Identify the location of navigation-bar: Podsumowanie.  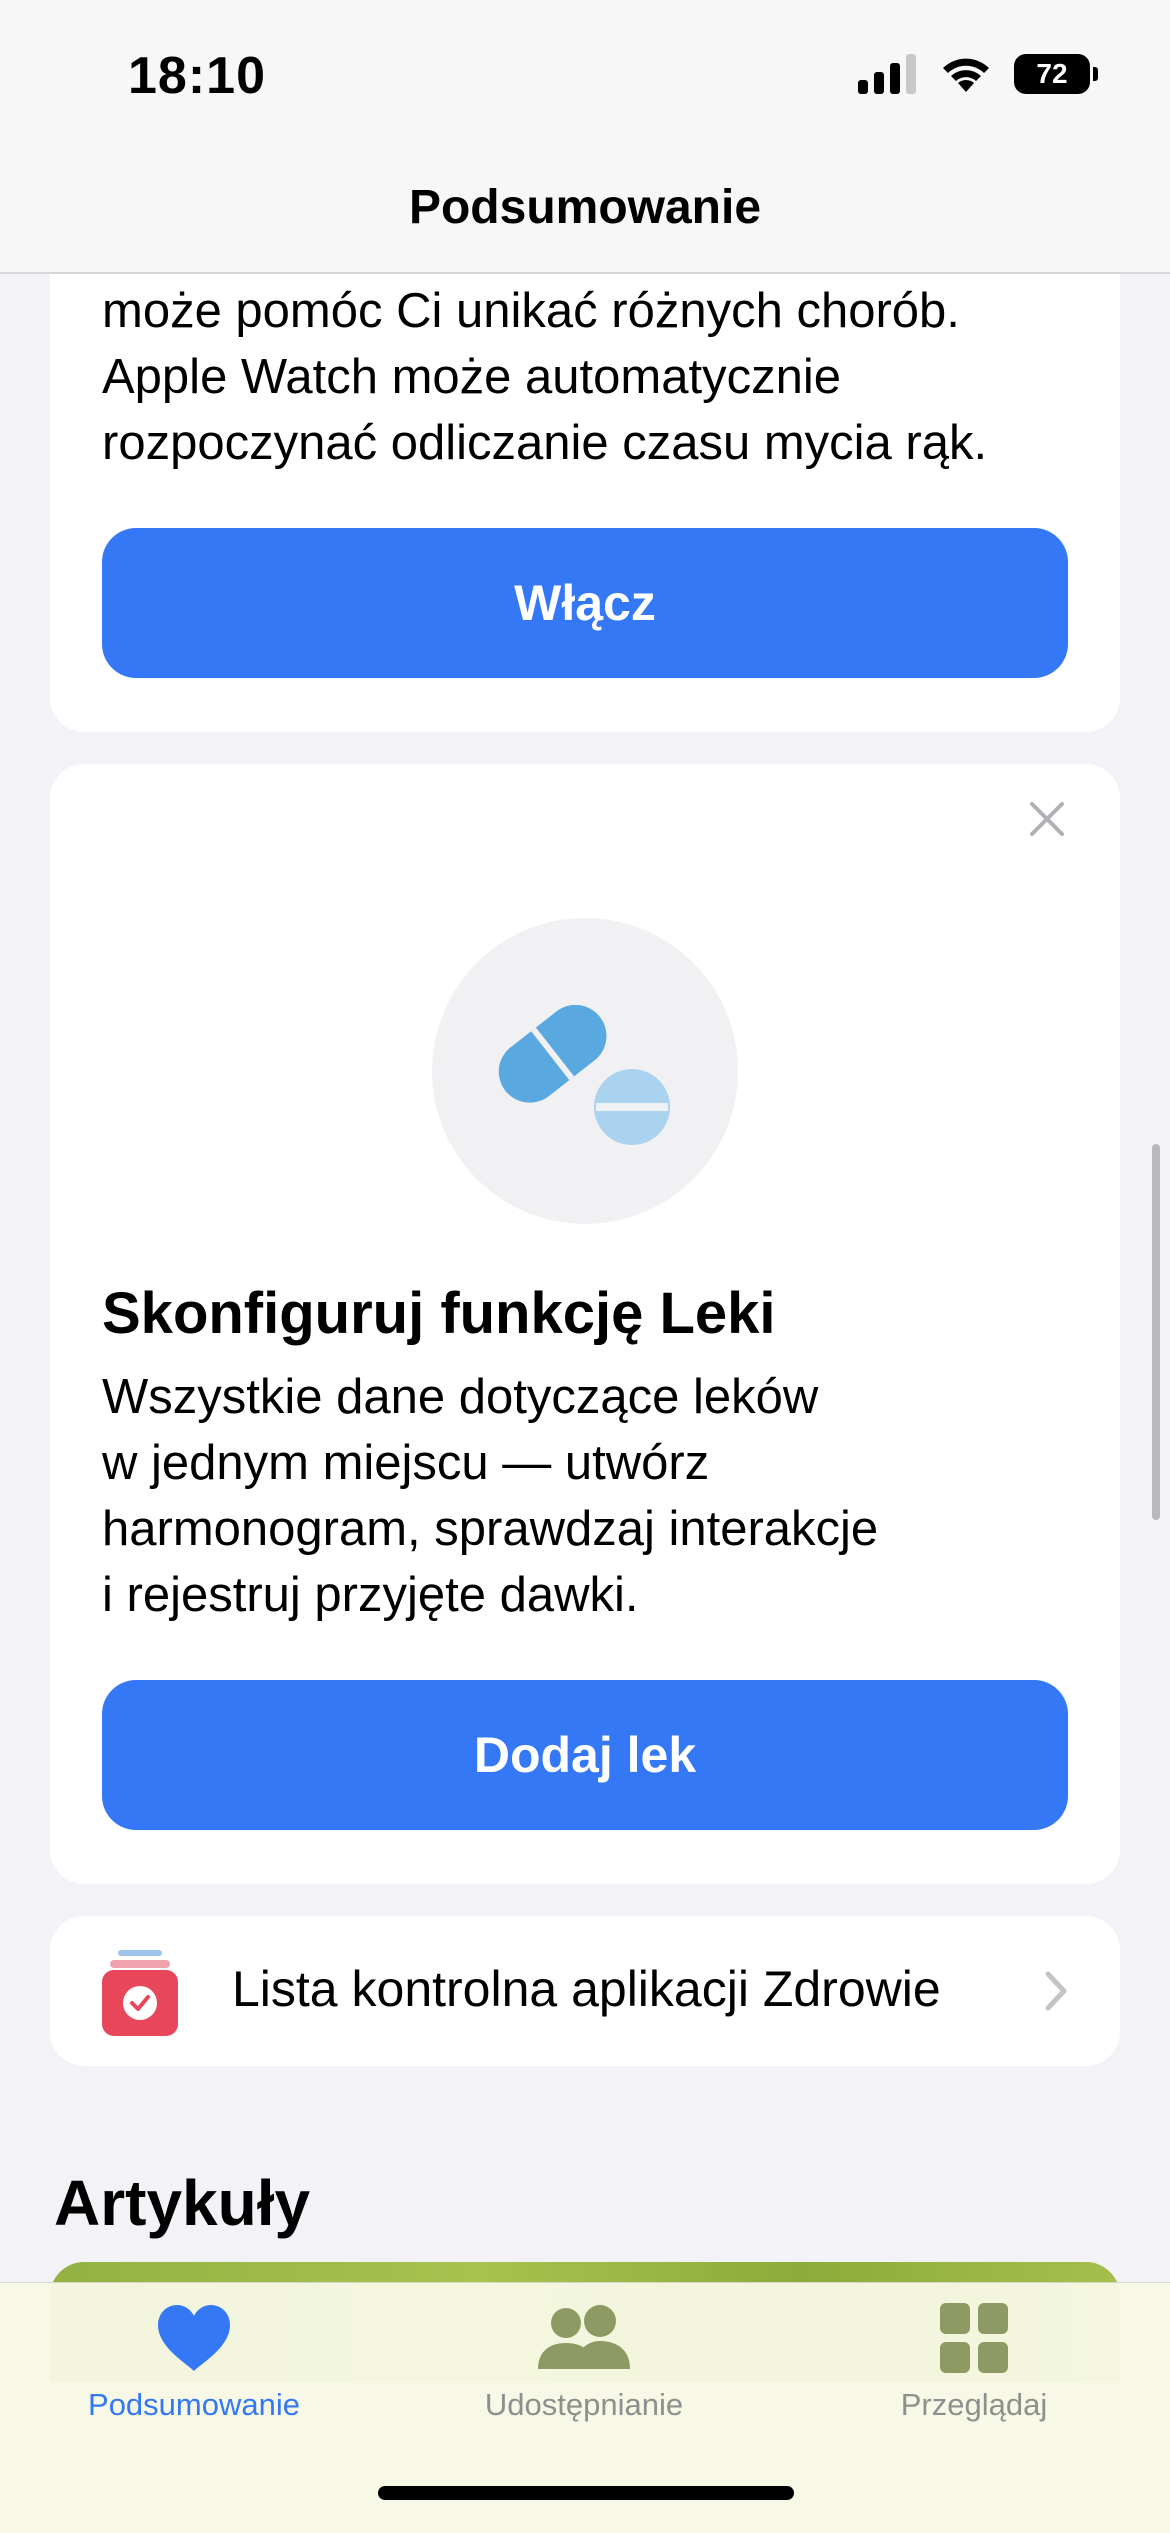
(585, 212).